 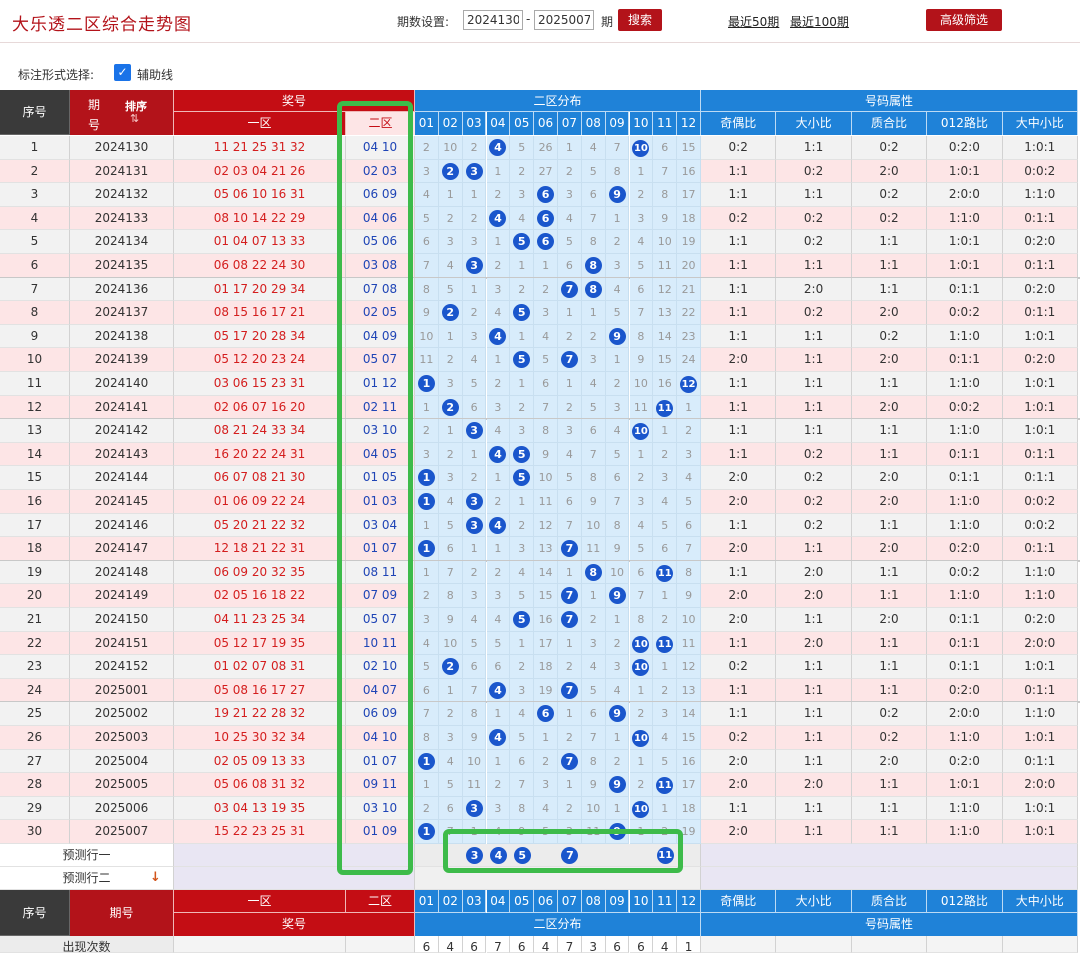 What do you see at coordinates (1040, 478) in the screenshot?
I see `row-attr: 0:1:1` at bounding box center [1040, 478].